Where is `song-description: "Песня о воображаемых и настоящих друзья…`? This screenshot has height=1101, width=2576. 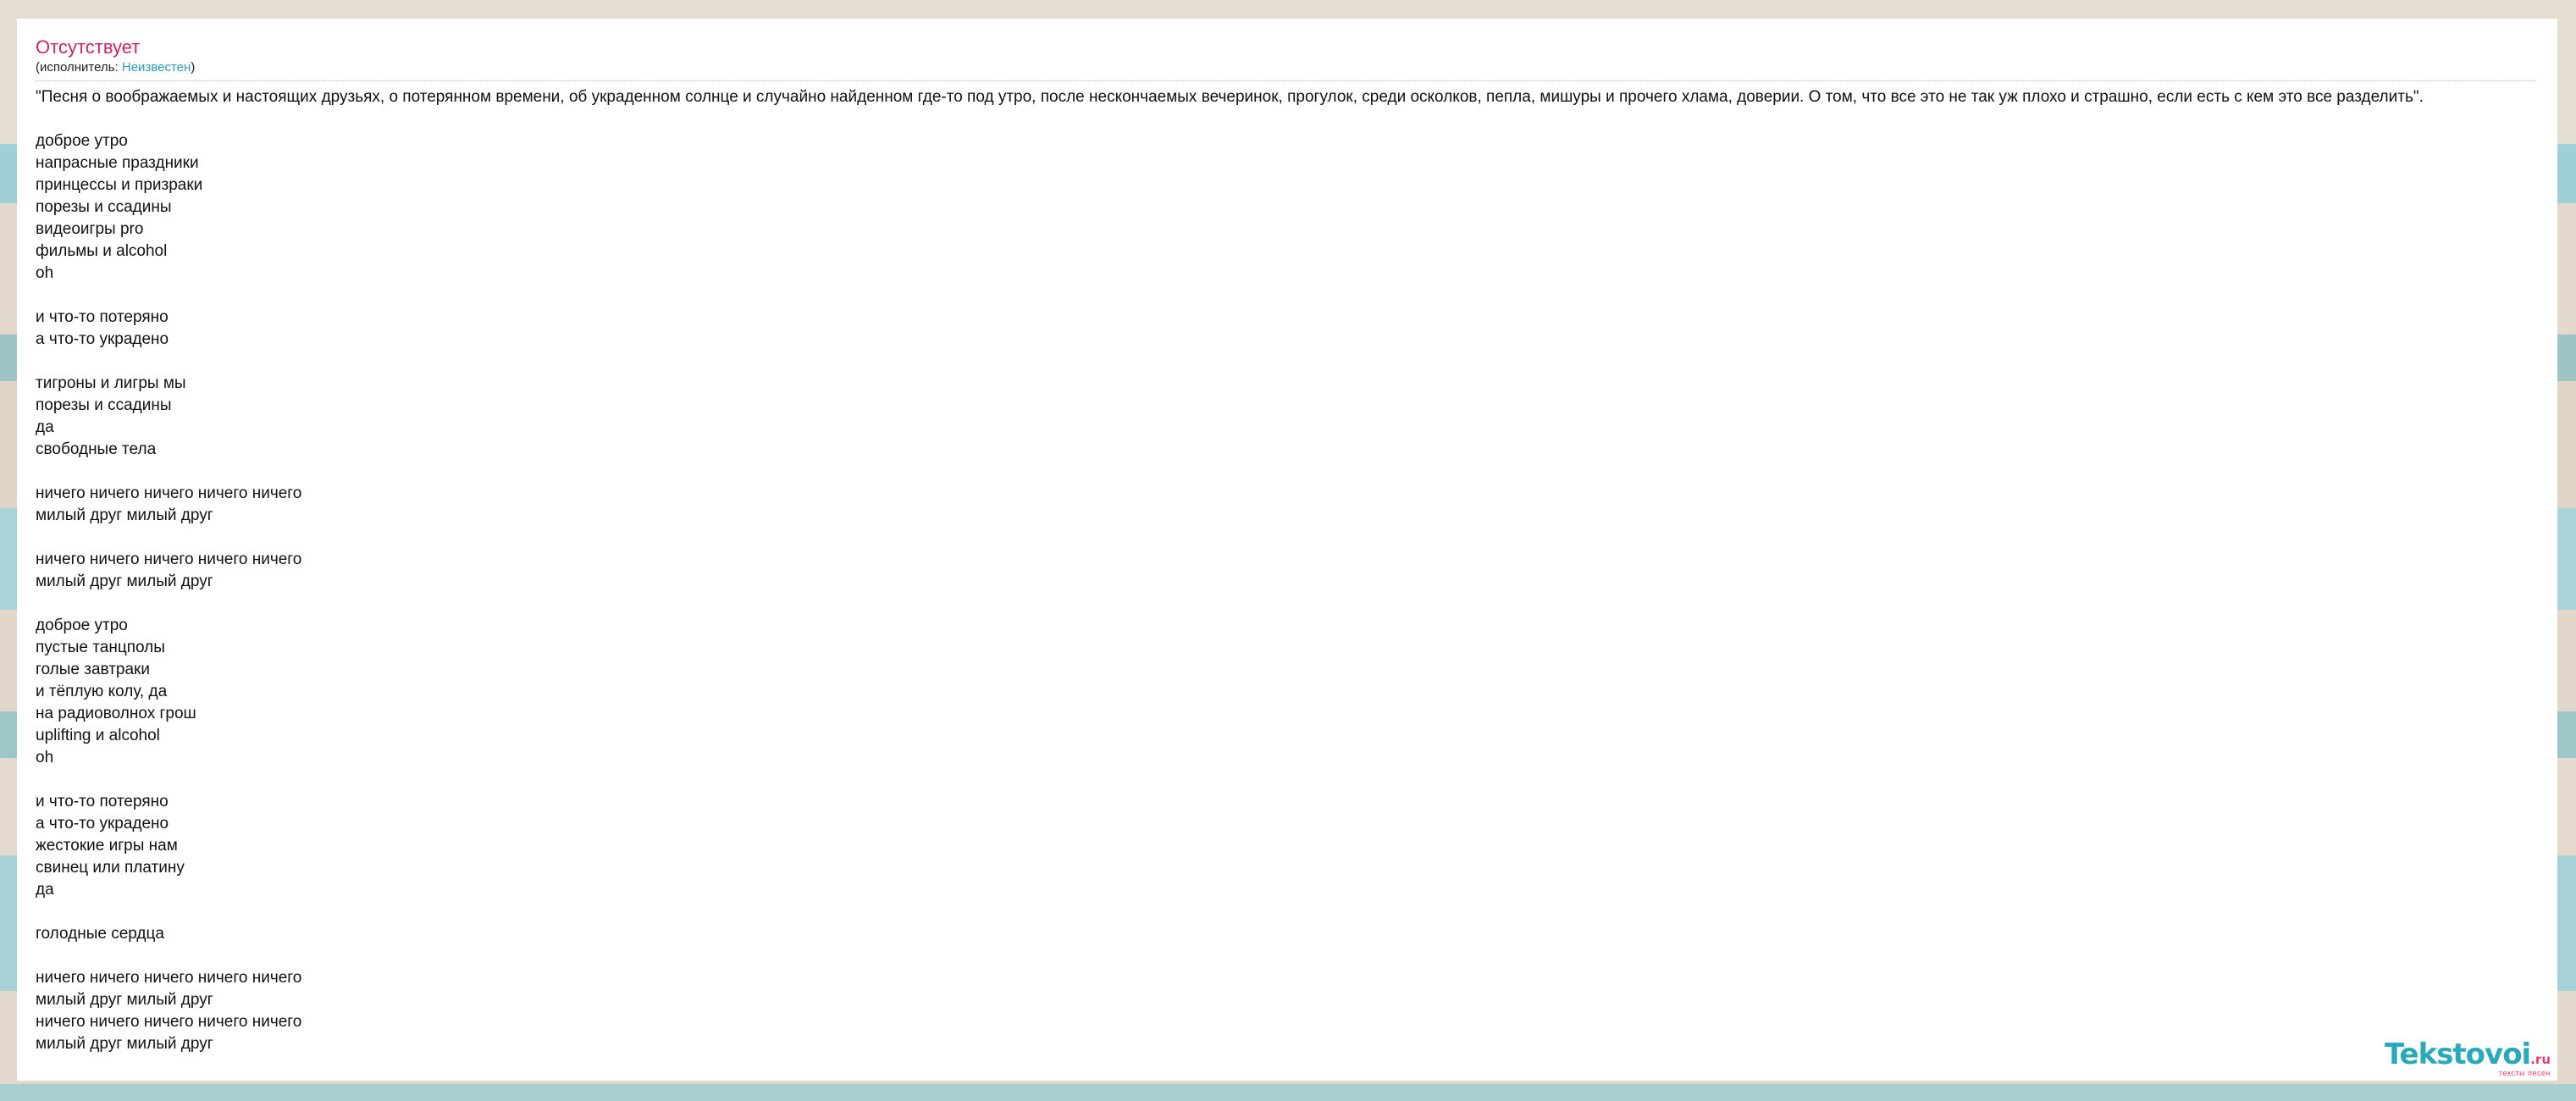
song-description: "Песня о воображаемых и настоящих друзья… is located at coordinates (1230, 97).